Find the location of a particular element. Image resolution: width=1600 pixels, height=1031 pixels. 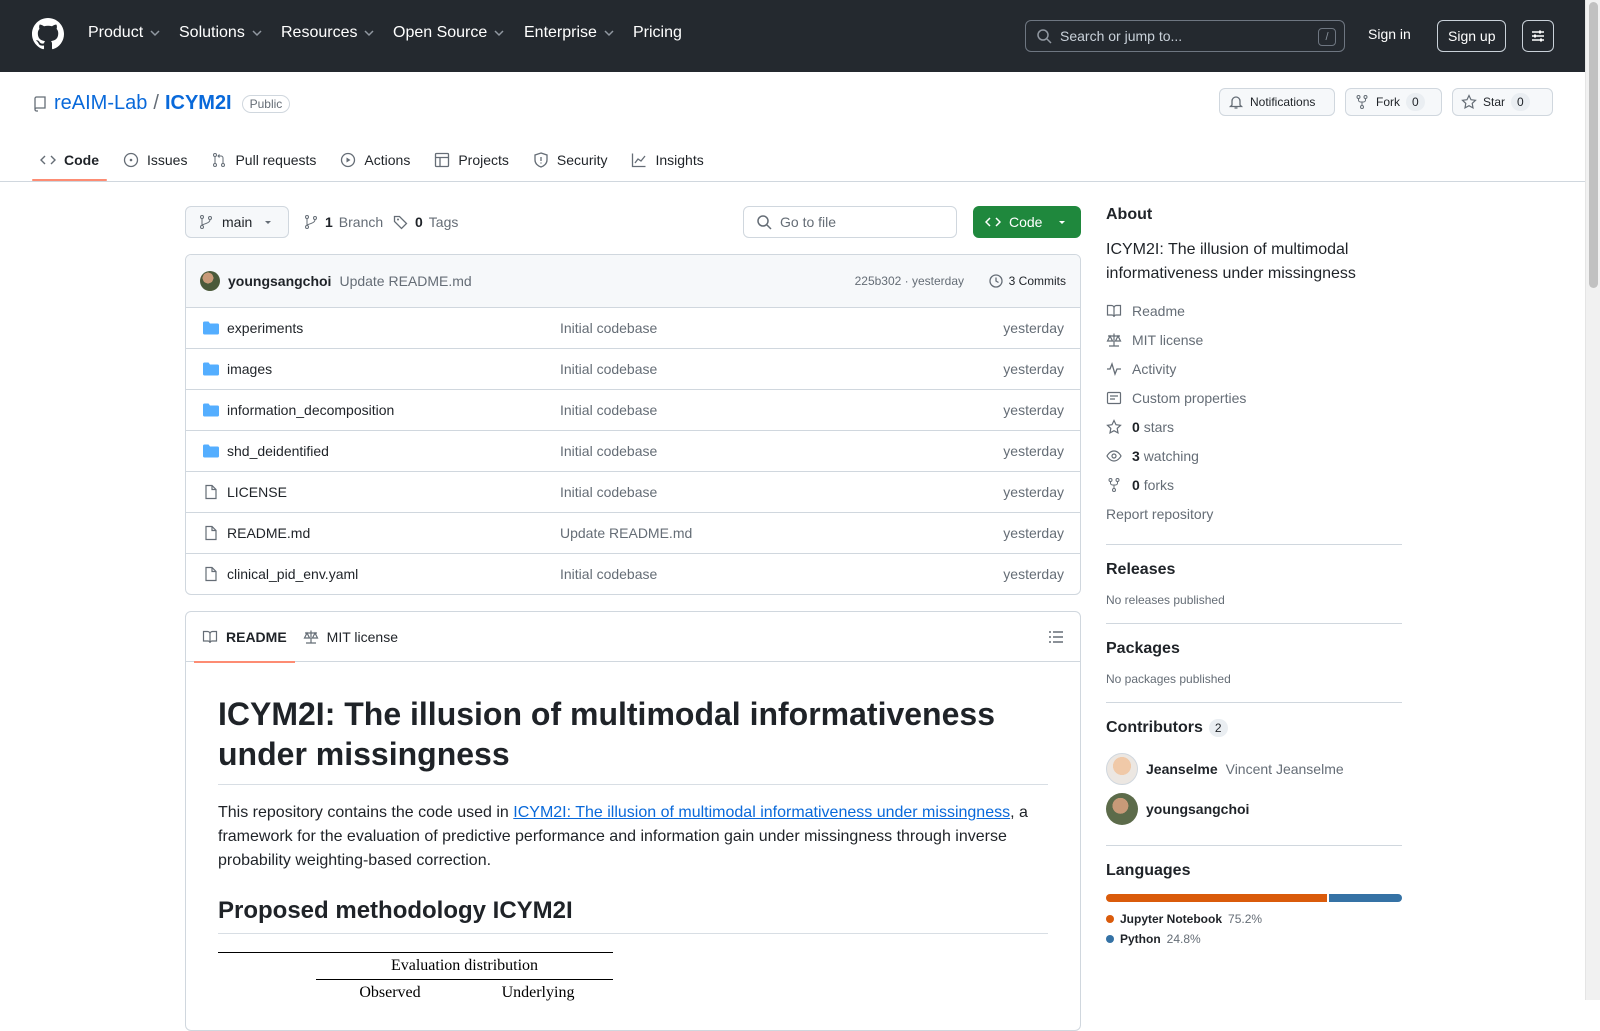

branches-link: 1 Branch is located at coordinates (343, 222).